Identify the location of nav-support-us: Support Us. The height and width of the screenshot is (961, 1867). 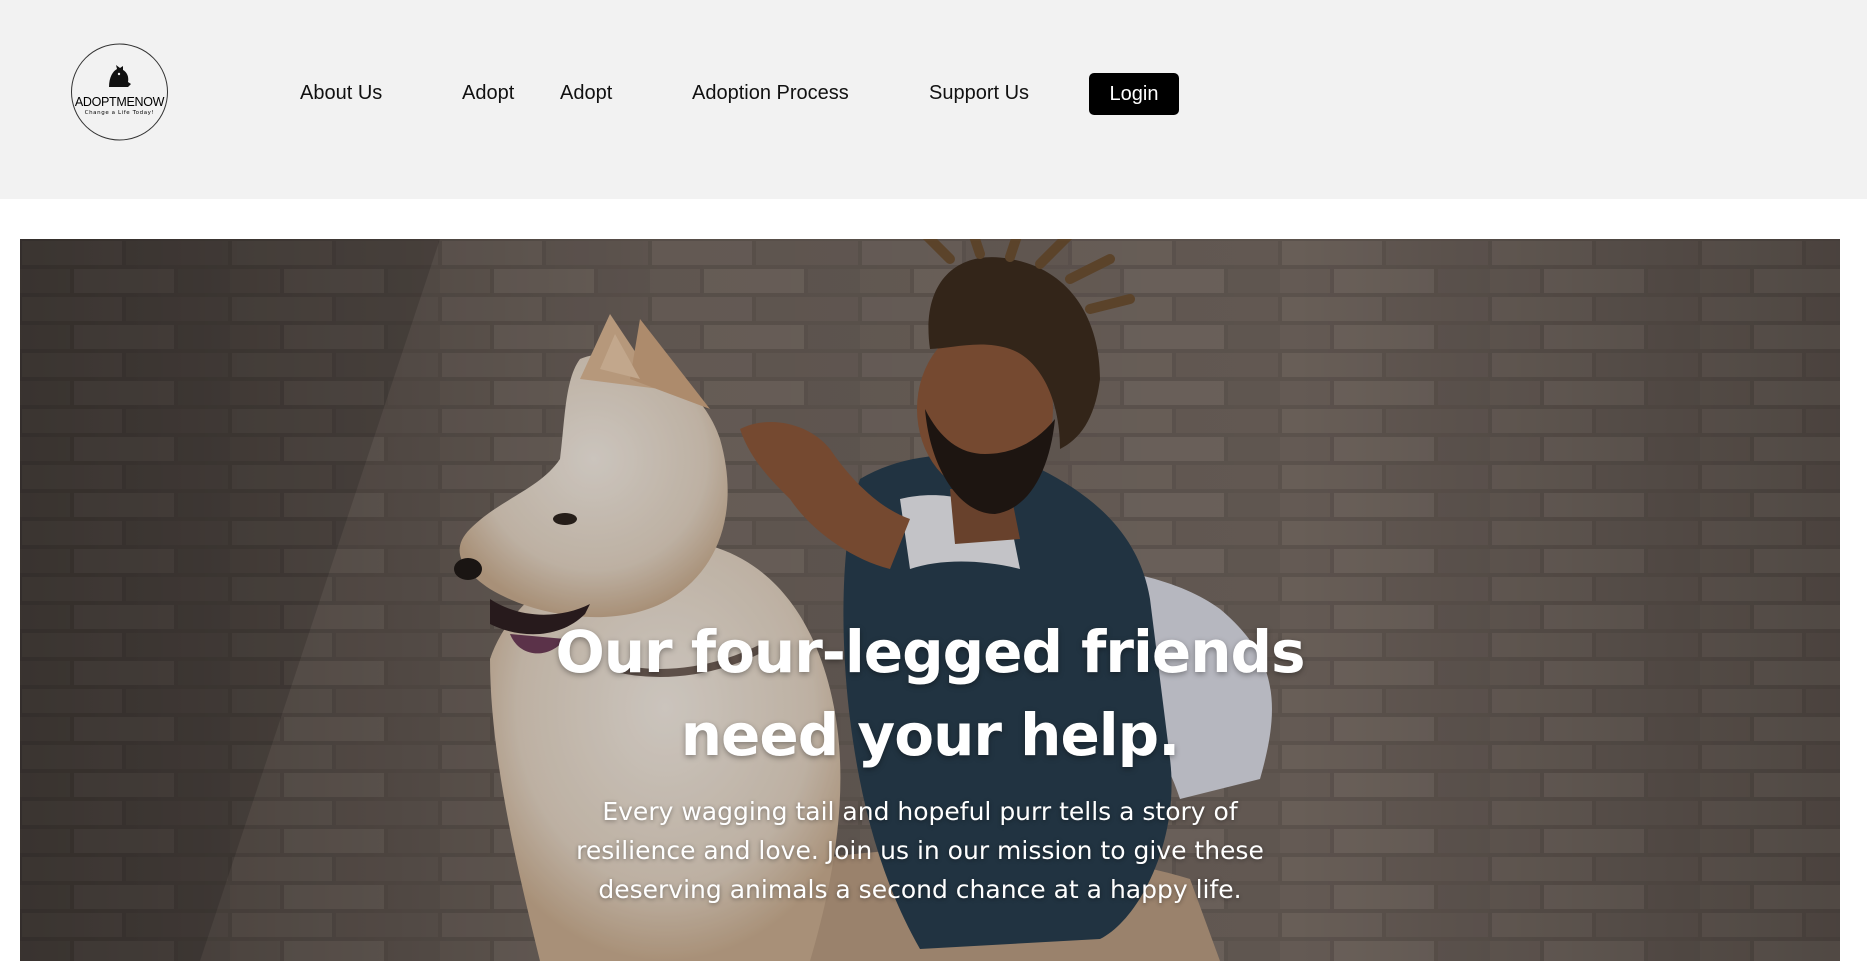
(979, 93).